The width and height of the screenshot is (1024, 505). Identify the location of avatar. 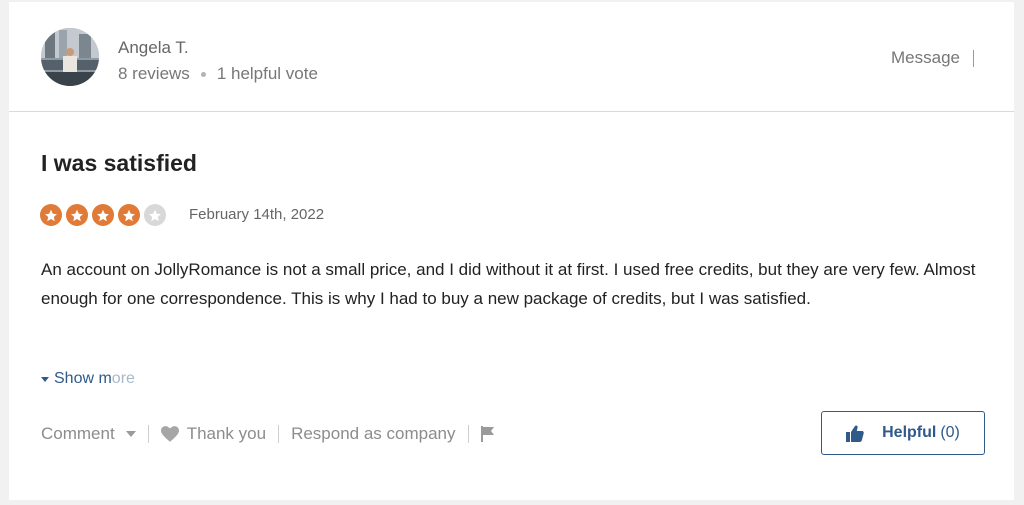
(70, 57).